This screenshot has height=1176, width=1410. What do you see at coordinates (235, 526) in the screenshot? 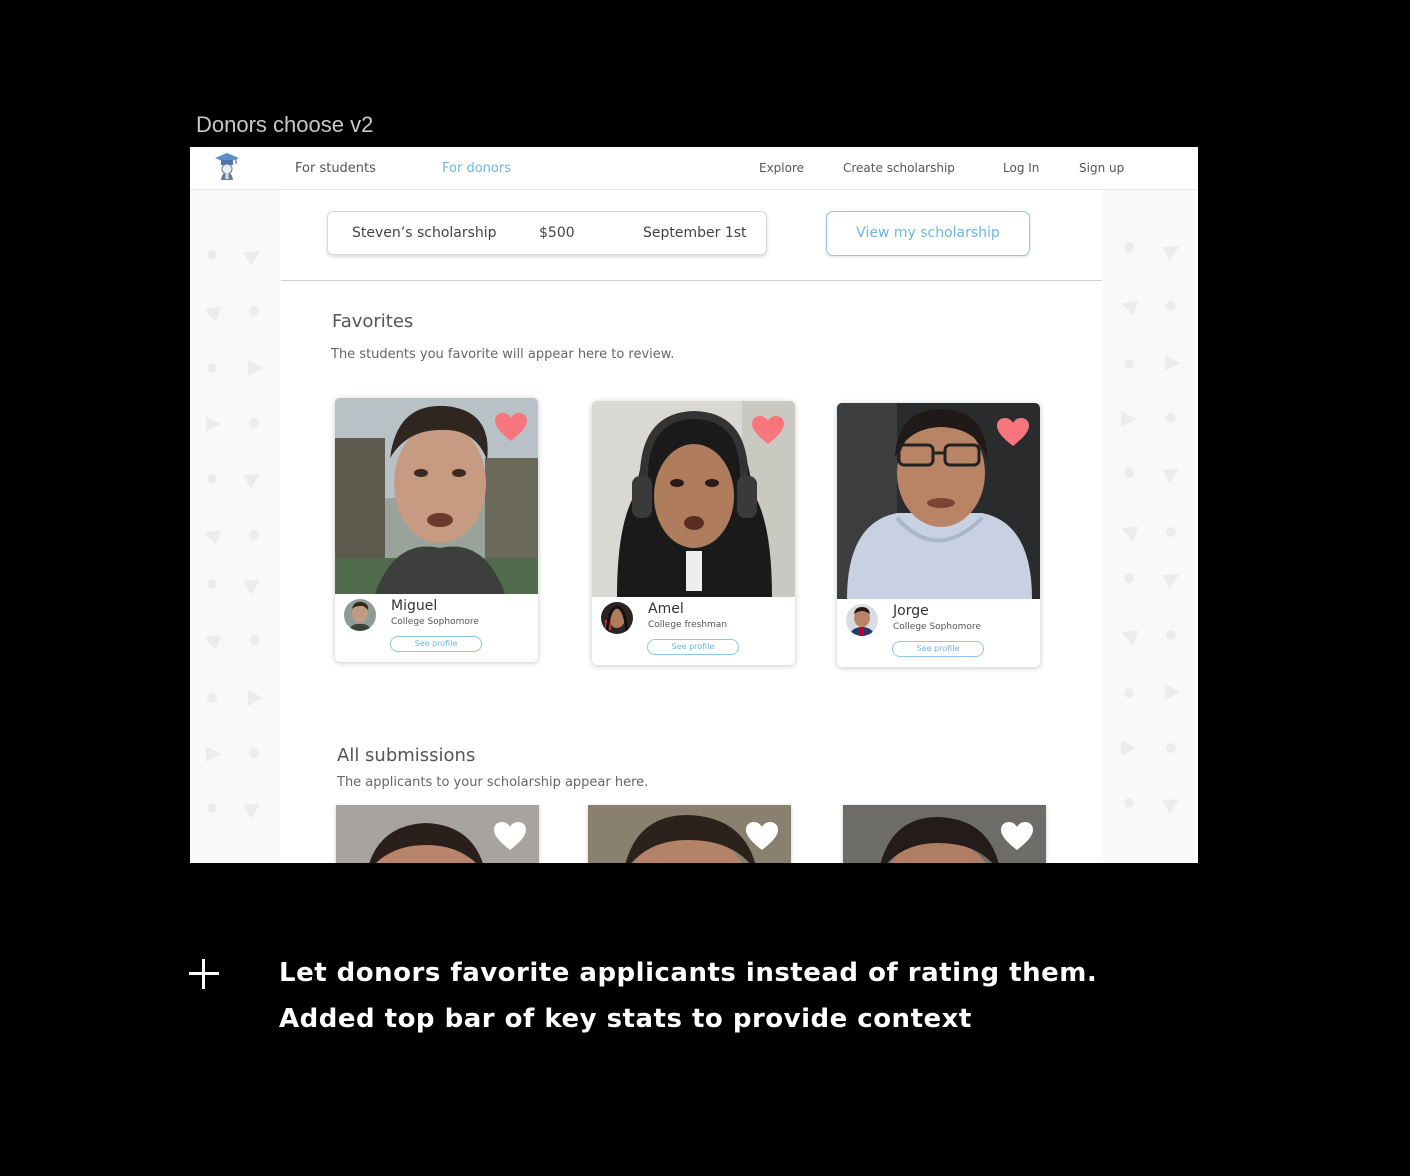
I see `left-pattern-background` at bounding box center [235, 526].